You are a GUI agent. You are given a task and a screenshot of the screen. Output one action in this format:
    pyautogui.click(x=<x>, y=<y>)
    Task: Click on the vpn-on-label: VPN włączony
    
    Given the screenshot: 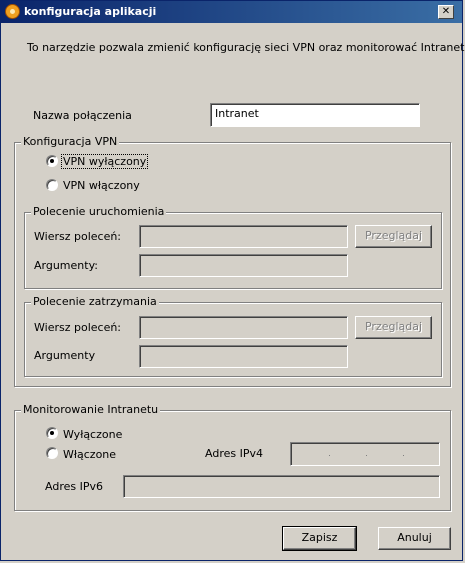 What is the action you would take?
    pyautogui.click(x=101, y=185)
    